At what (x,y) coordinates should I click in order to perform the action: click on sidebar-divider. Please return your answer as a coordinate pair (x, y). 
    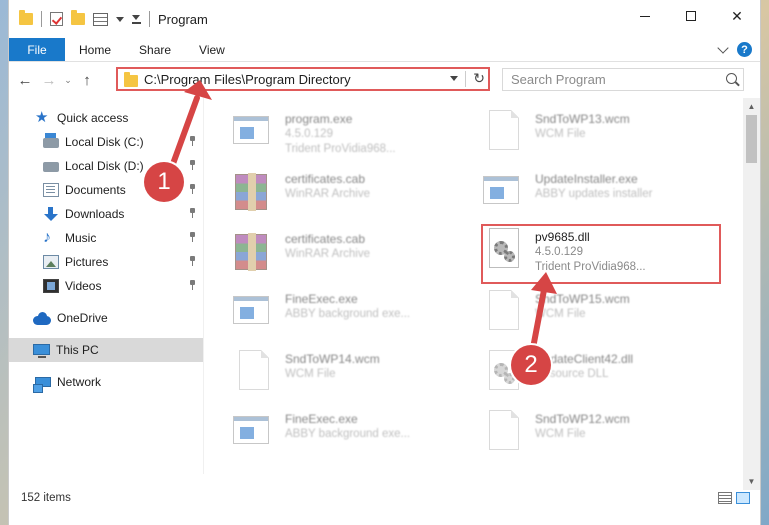
    Looking at the image, I should click on (203, 286).